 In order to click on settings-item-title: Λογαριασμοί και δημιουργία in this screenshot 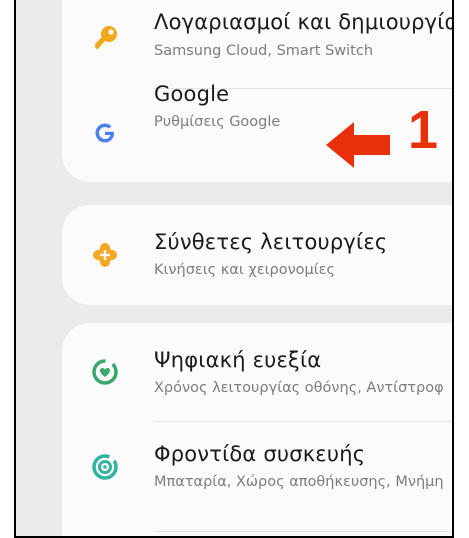, I will do `click(304, 22)`.